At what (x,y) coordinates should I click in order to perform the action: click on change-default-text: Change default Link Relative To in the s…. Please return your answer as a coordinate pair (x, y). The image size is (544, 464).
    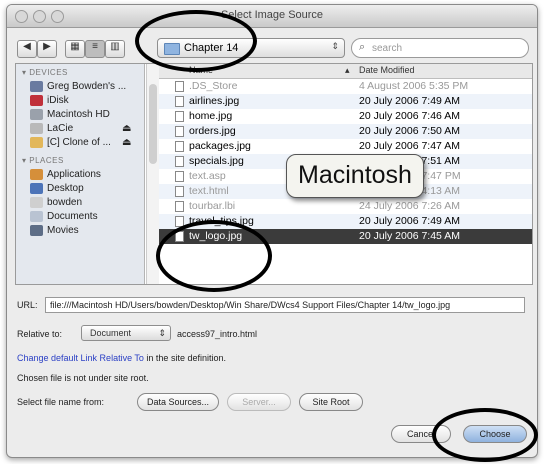
    Looking at the image, I should click on (121, 358).